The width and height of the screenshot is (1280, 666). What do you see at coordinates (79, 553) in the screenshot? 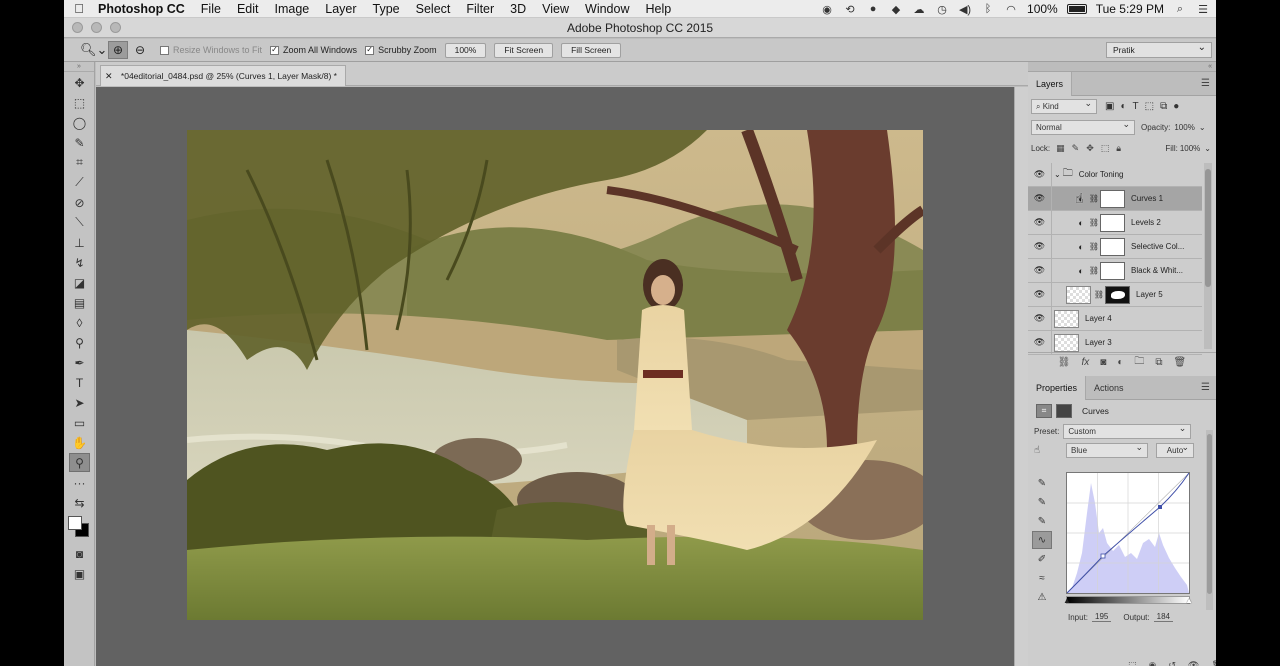
I see `quick-mask-icon: ◙` at bounding box center [79, 553].